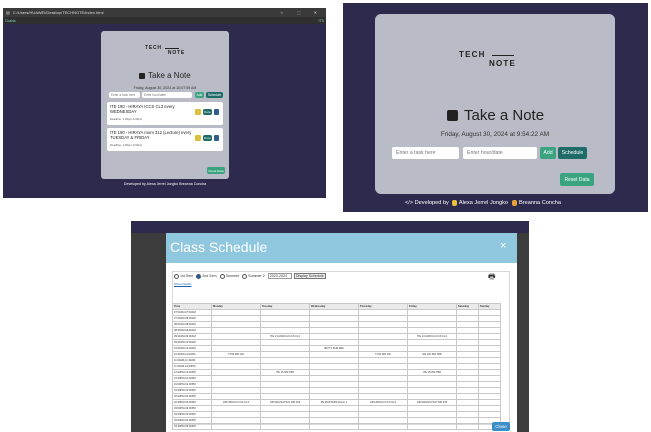 The height and width of the screenshot is (432, 651). Describe the element at coordinates (540, 203) in the screenshot. I see `developer-2: Breanna Concha` at that location.